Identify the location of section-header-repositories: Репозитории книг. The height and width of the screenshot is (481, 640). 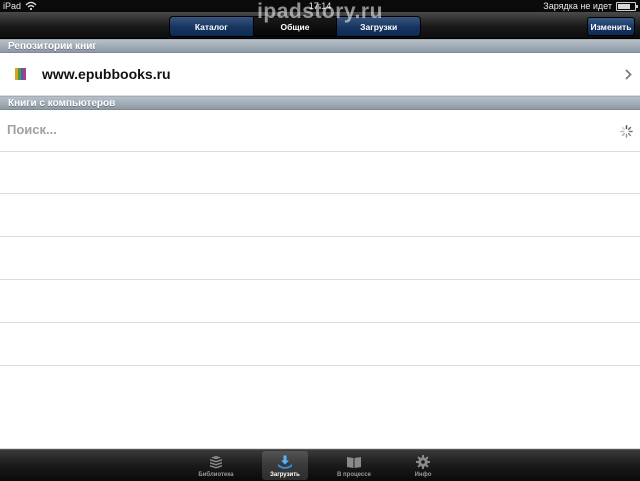
(320, 46).